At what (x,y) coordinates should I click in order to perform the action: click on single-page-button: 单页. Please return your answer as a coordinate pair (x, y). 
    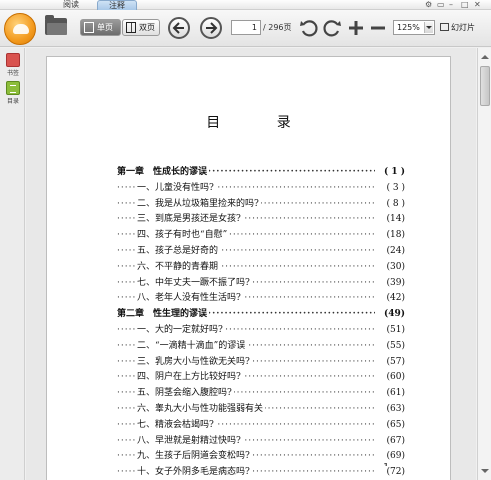
    Looking at the image, I should click on (100, 27).